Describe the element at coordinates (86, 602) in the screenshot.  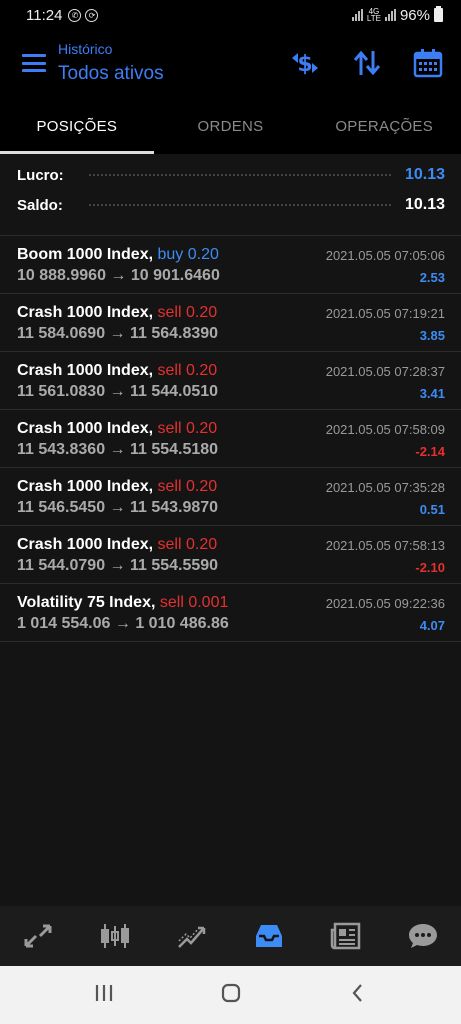
I see `trade-symbol: Volatility 75 Index,` at that location.